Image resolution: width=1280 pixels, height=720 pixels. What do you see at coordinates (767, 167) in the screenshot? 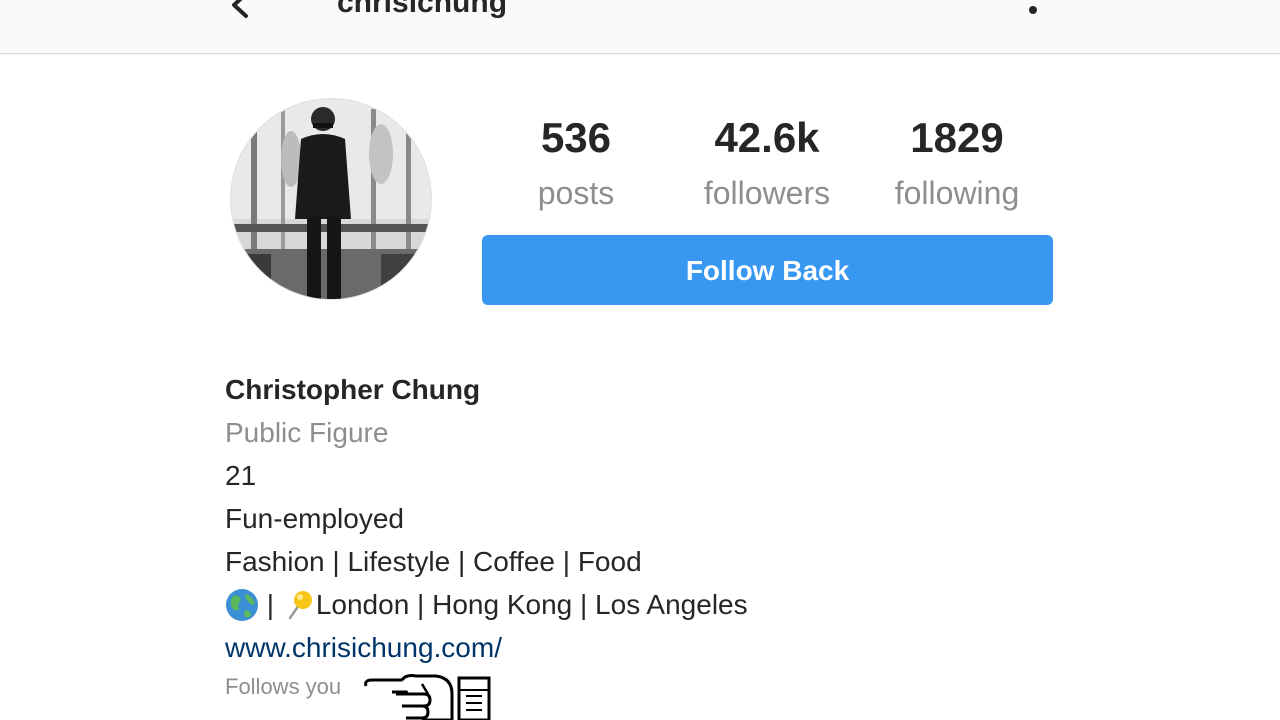
I see `followers-stat: 42.6k followers` at bounding box center [767, 167].